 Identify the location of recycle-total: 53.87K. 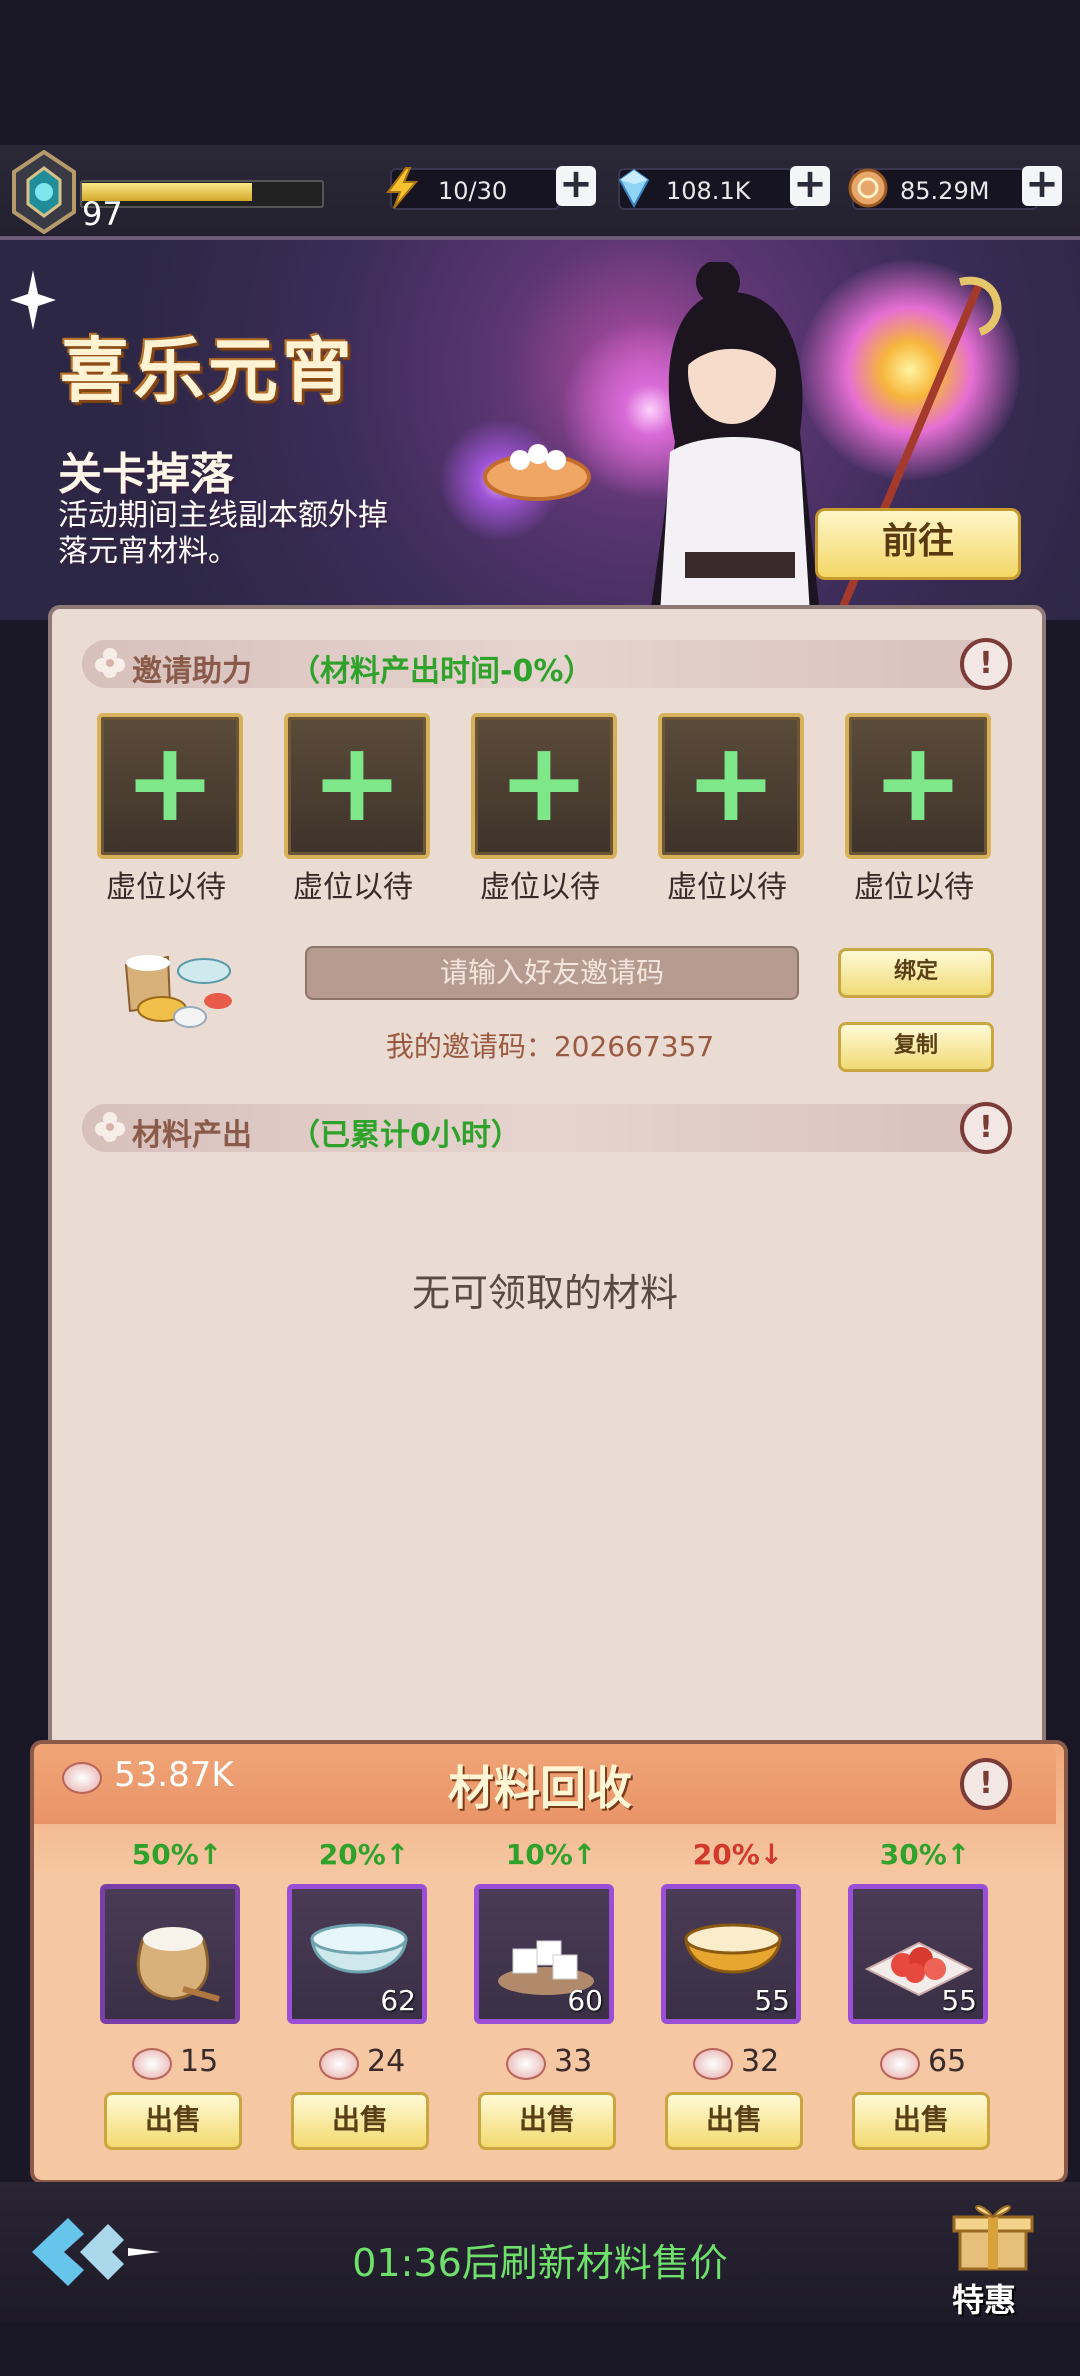
(174, 1775).